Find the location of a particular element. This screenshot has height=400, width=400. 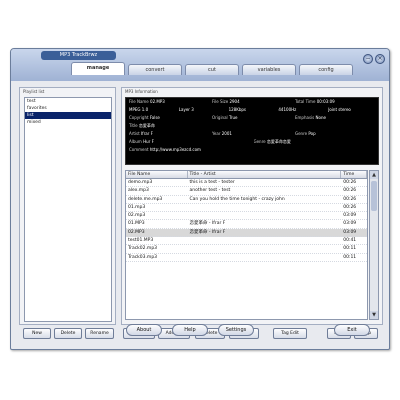

table-cell: another test - test is located at coordinates (210, 191).